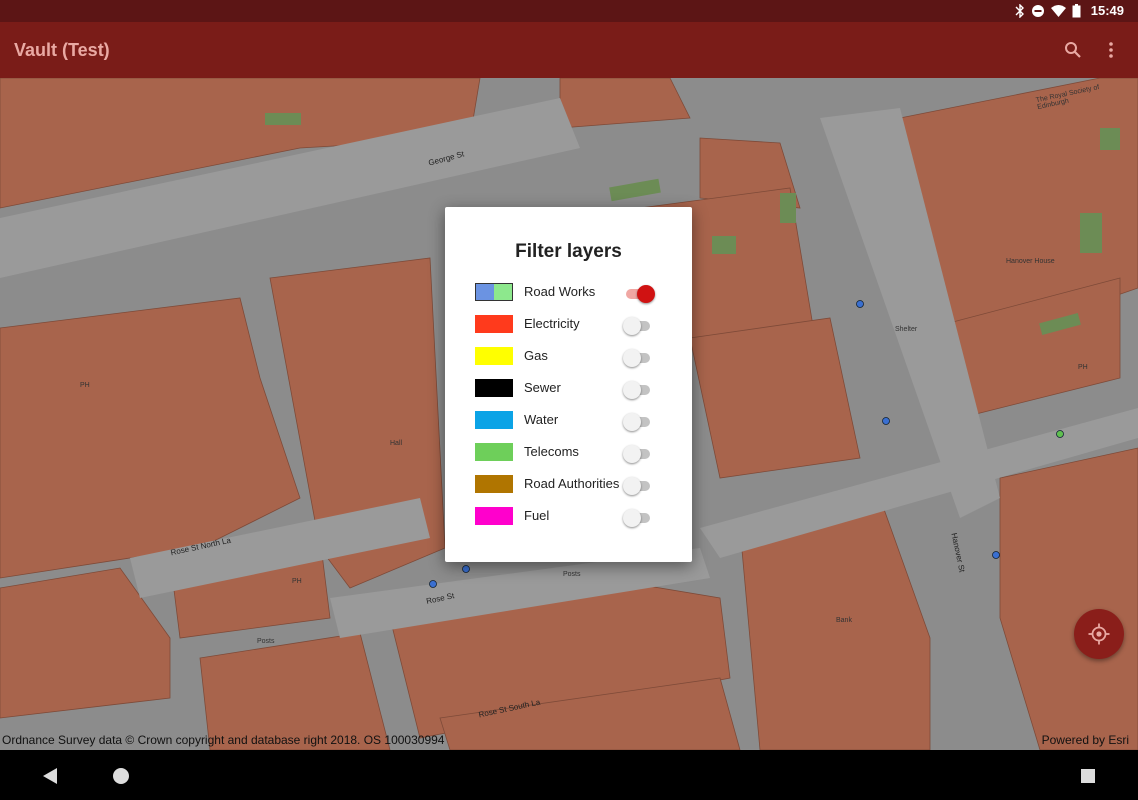 This screenshot has height=800, width=1138. Describe the element at coordinates (575, 356) in the screenshot. I see `layer-row-gas: Gas` at that location.